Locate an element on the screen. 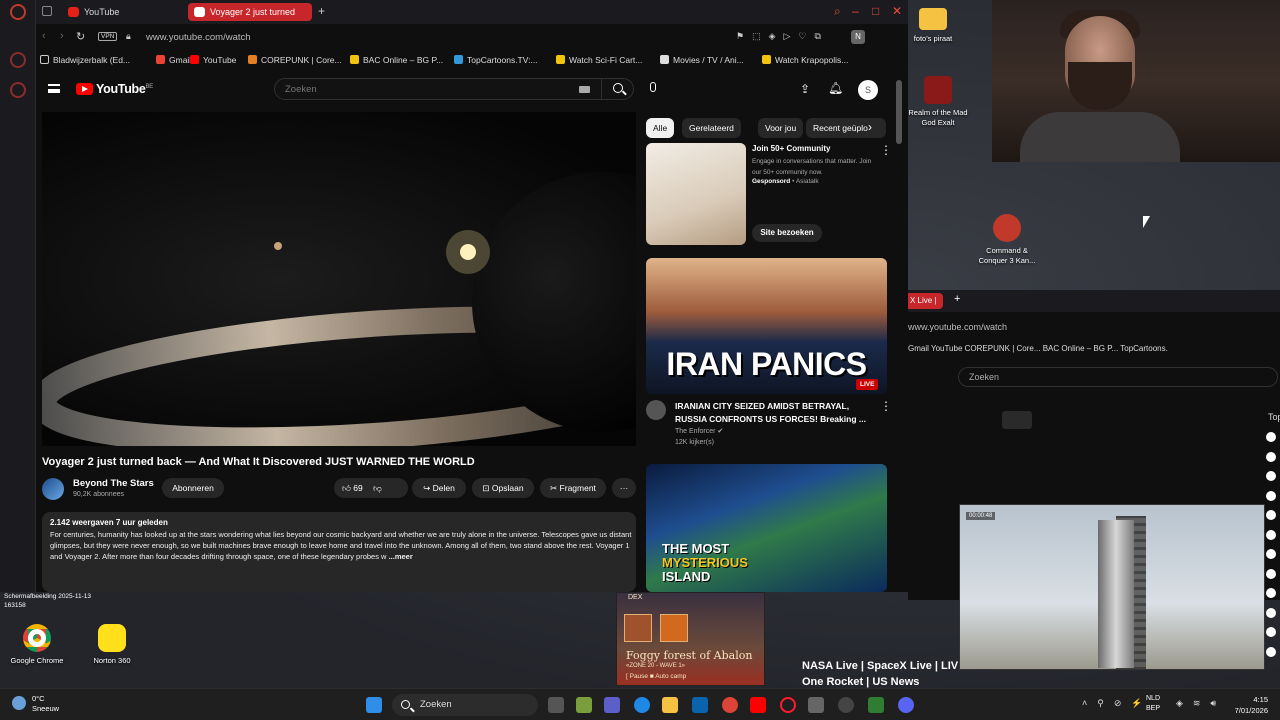 This screenshot has height=720, width=1280. search-button is located at coordinates (618, 89).